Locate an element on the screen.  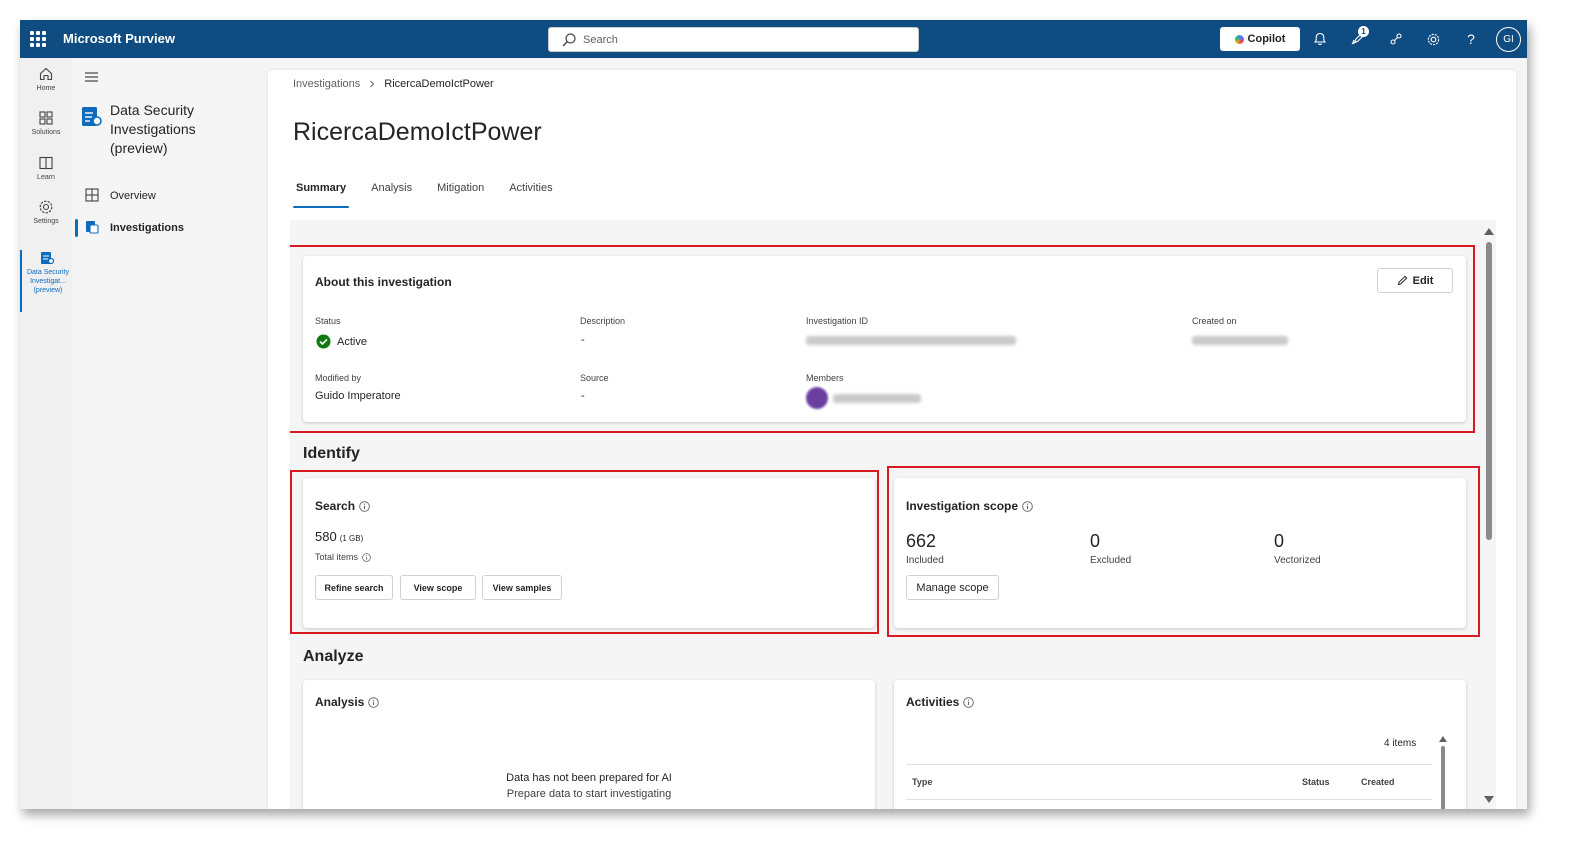
page-title: RicercaDemoIctPower is located at coordinates (417, 132).